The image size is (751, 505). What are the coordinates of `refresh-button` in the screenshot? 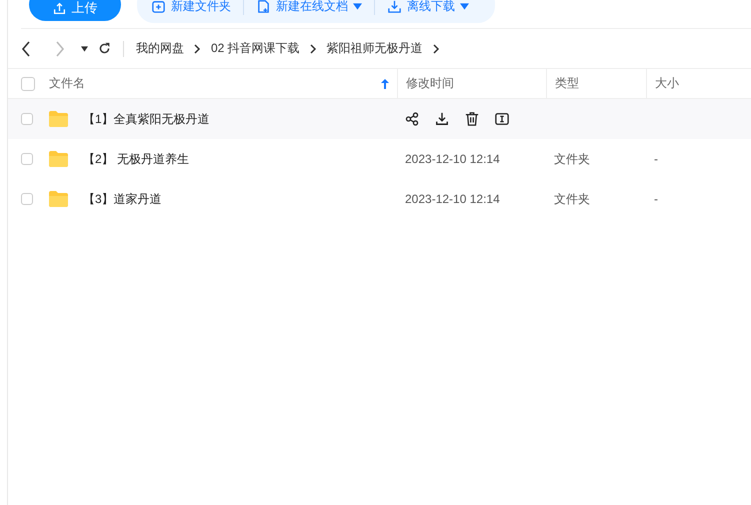 It's located at (104, 48).